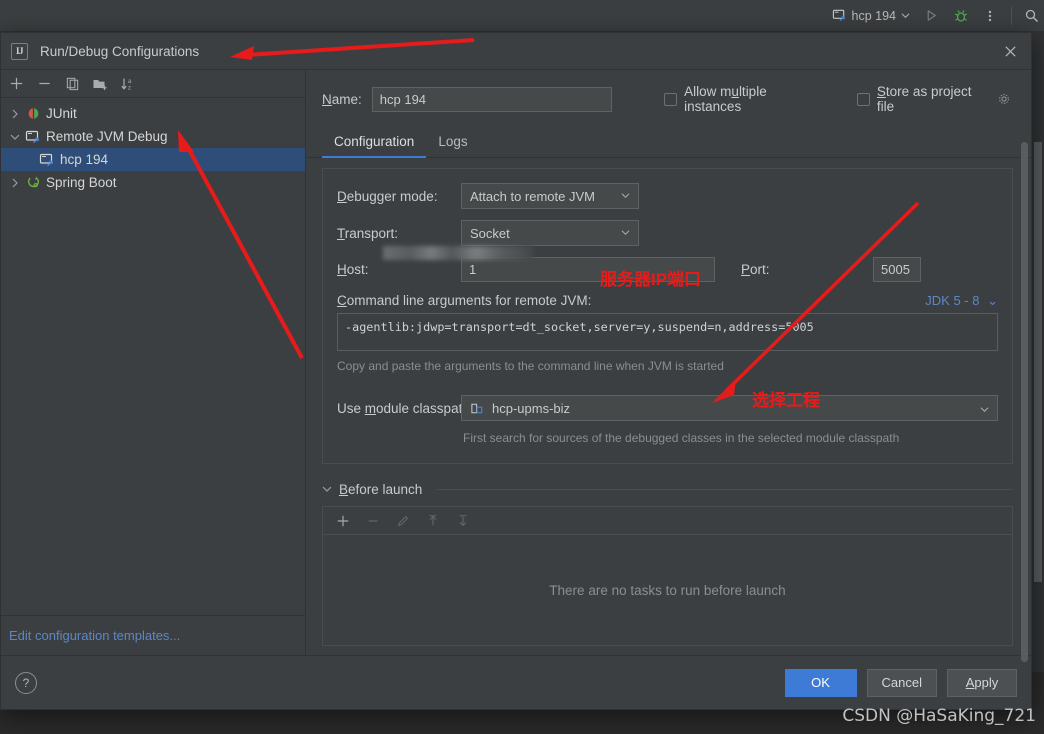 This screenshot has height=734, width=1044. I want to click on search-everywhere-button, so click(1032, 16).